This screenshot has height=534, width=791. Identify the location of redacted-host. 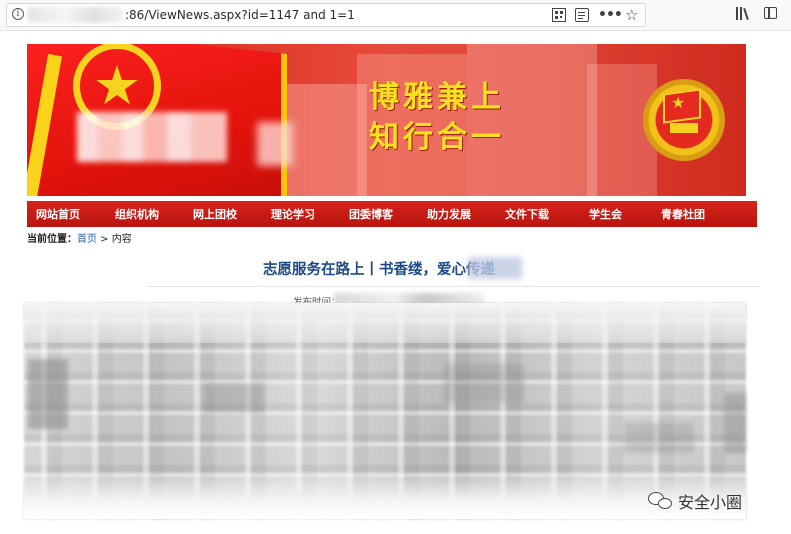
(75, 15).